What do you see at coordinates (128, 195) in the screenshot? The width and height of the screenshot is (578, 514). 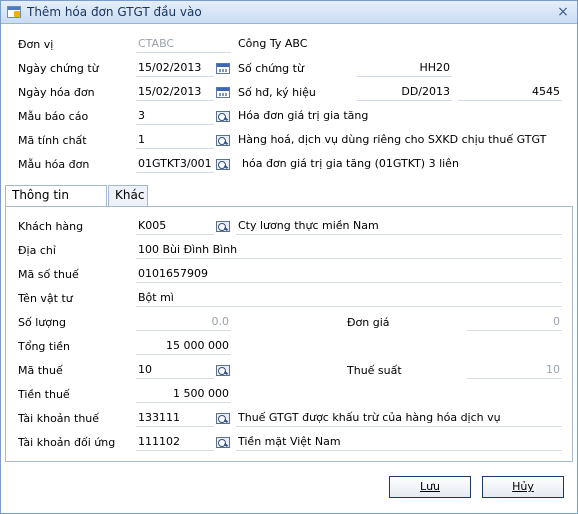 I see `tab-khac: Khác` at bounding box center [128, 195].